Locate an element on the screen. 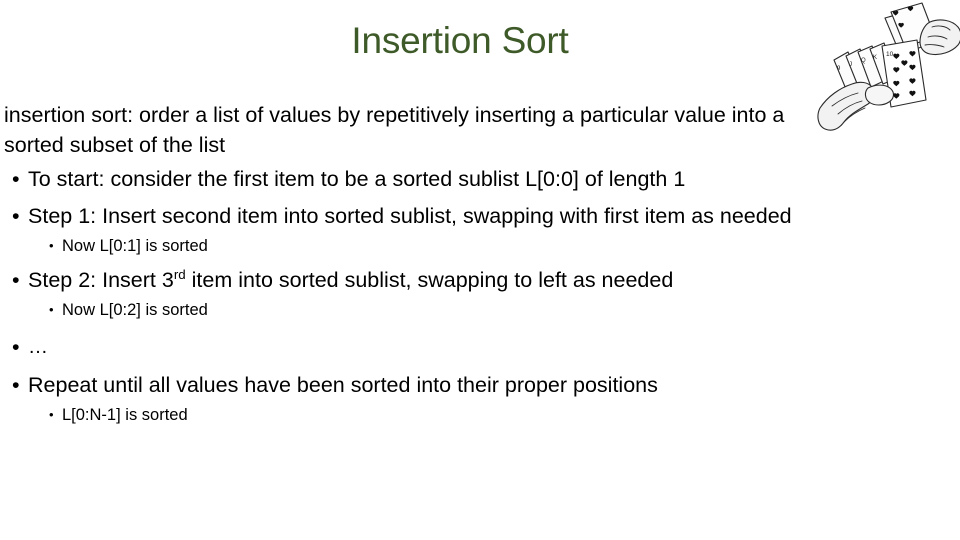 Image resolution: width=960 pixels, height=540 pixels. bullet-text-before-sup: Step 2: Insert 3 is located at coordinates (101, 280).